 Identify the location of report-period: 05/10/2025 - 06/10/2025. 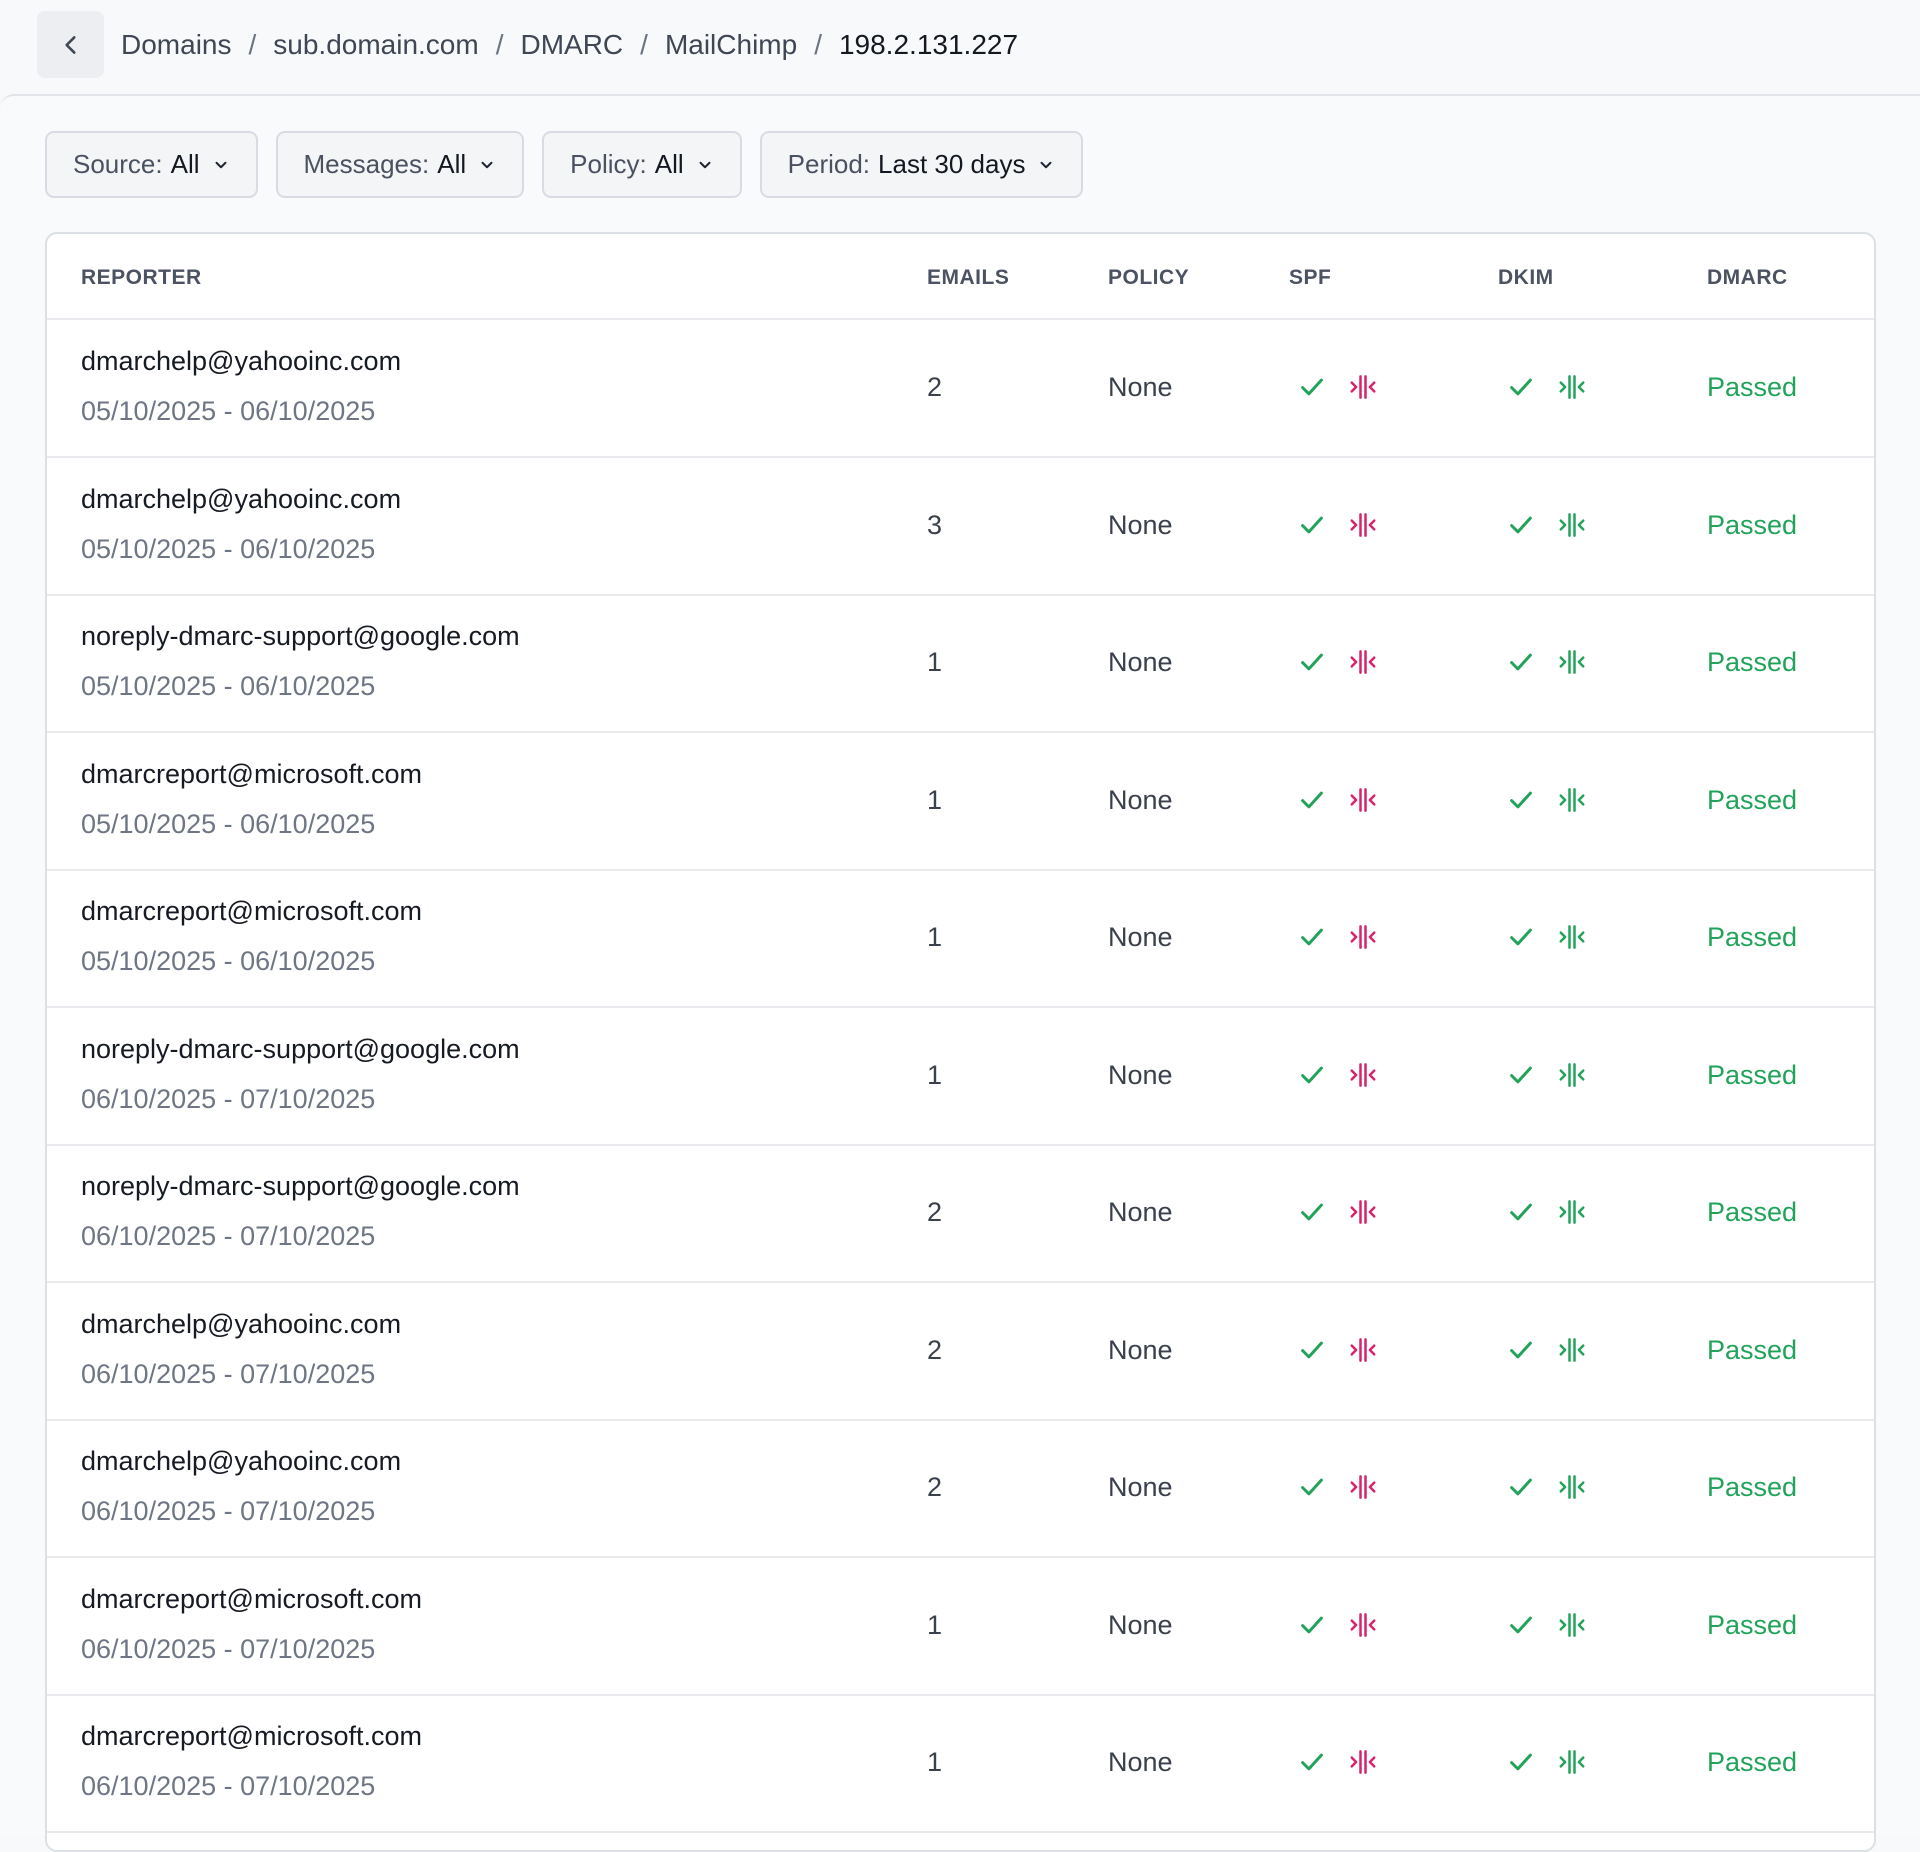
(228, 548).